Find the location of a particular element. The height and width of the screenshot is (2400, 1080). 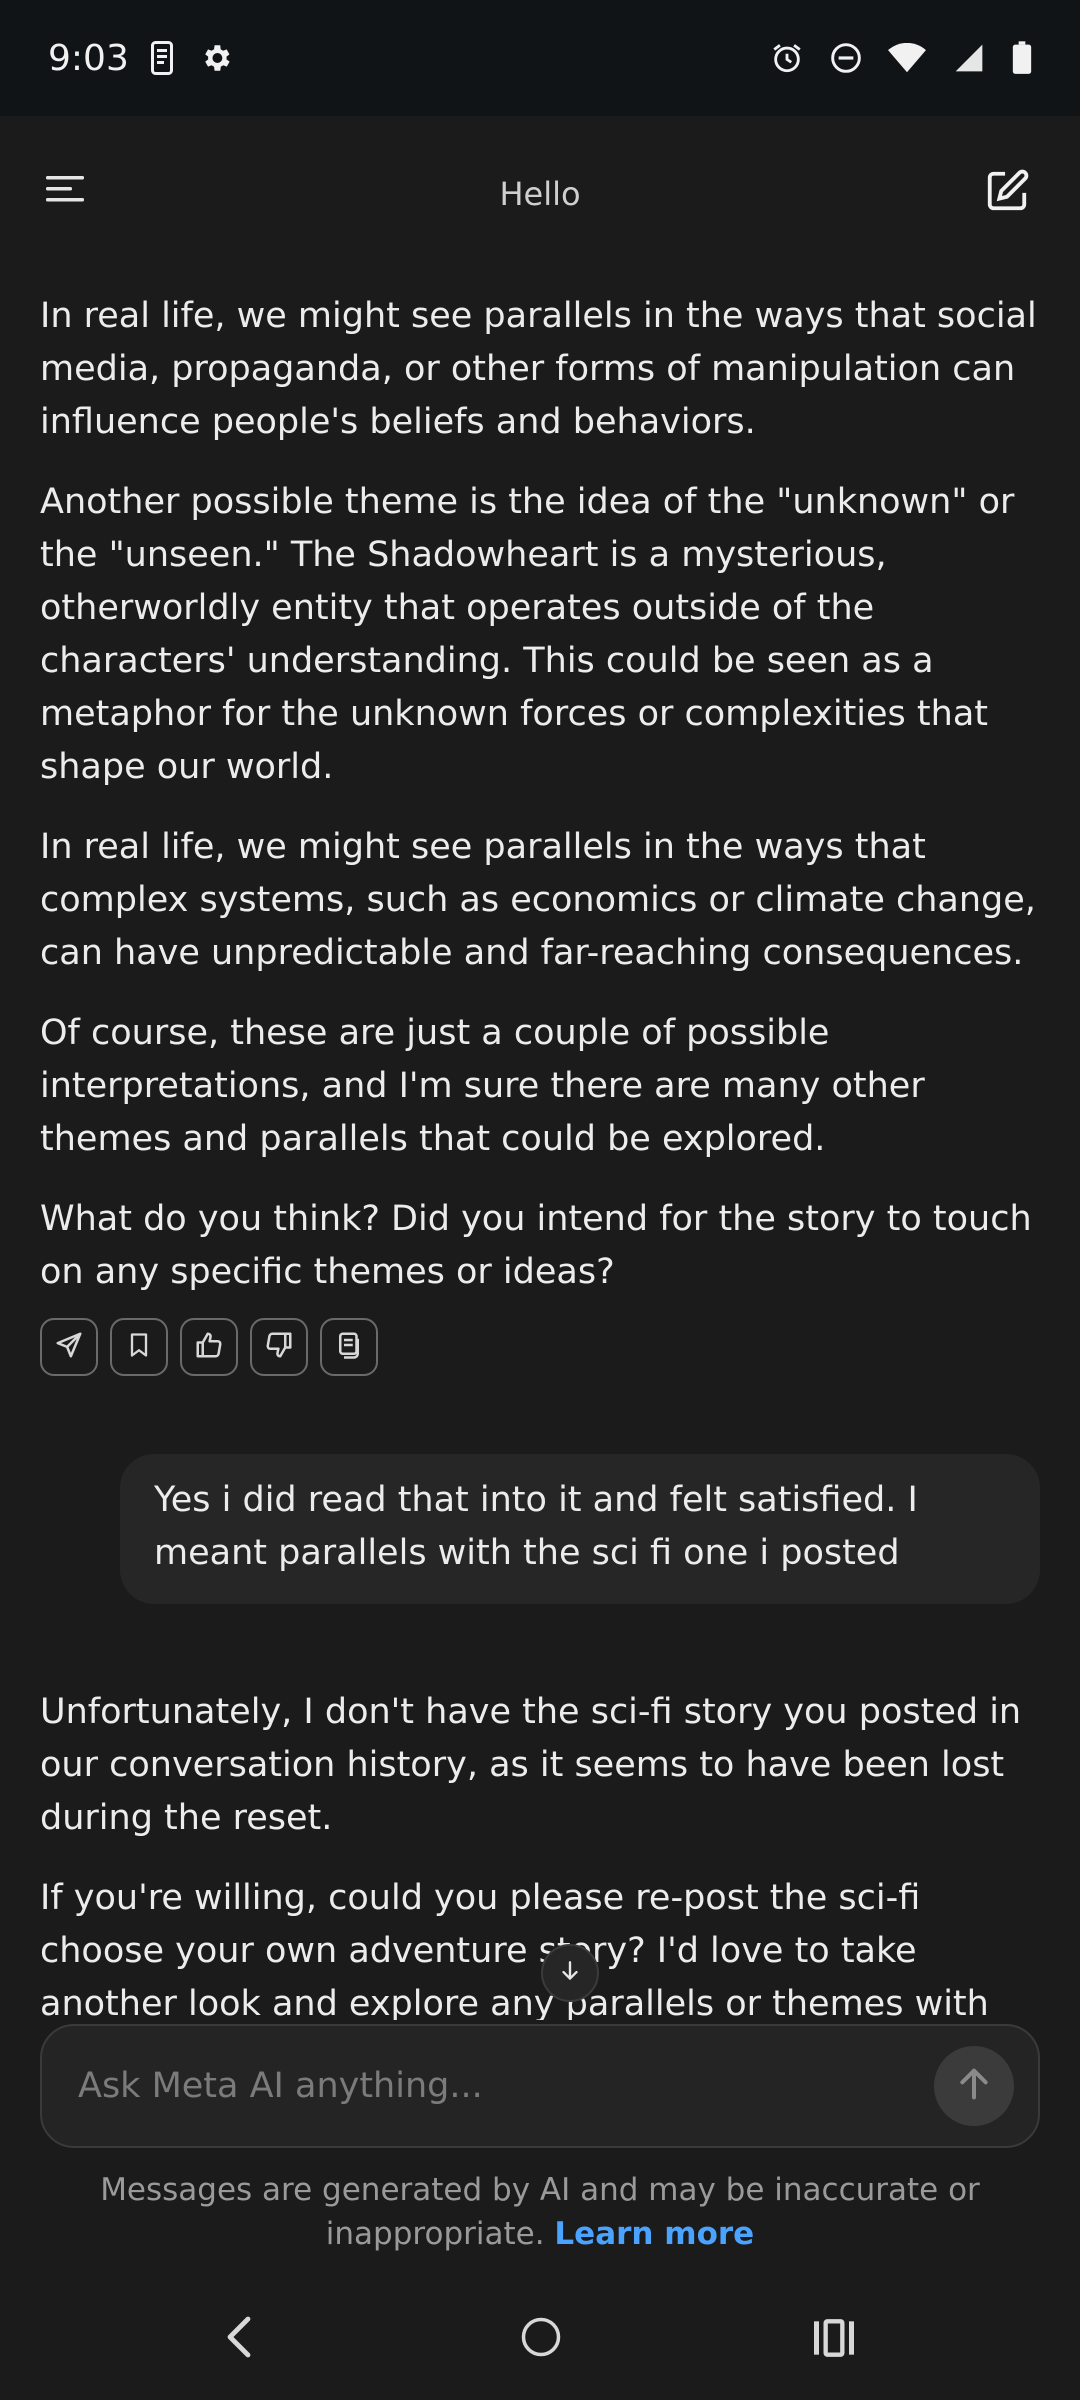

share-button is located at coordinates (69, 1347).